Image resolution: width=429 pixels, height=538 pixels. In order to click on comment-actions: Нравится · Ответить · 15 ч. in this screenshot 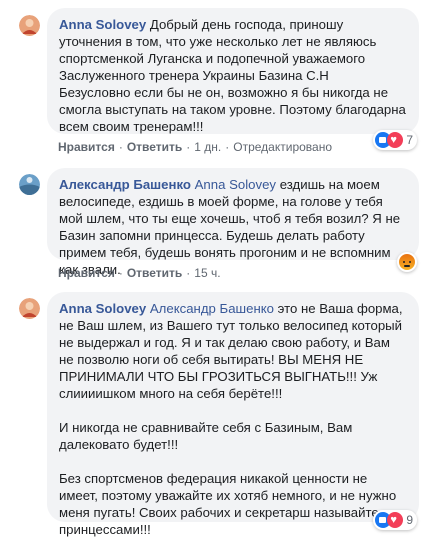, I will do `click(139, 273)`.